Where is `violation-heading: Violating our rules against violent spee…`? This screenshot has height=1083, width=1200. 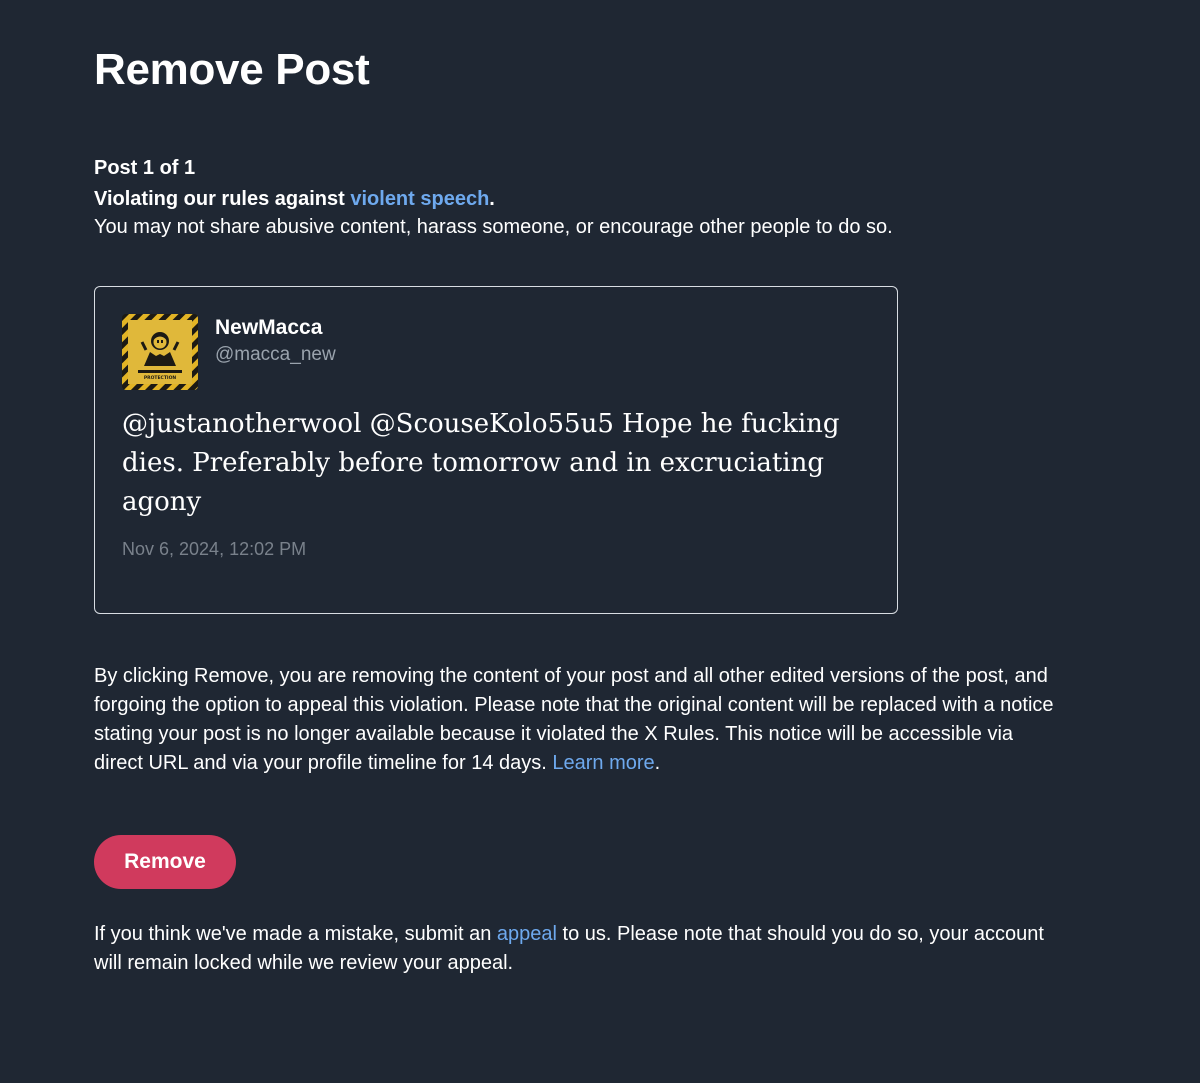
violation-heading: Violating our rules against violent spee… is located at coordinates (294, 199).